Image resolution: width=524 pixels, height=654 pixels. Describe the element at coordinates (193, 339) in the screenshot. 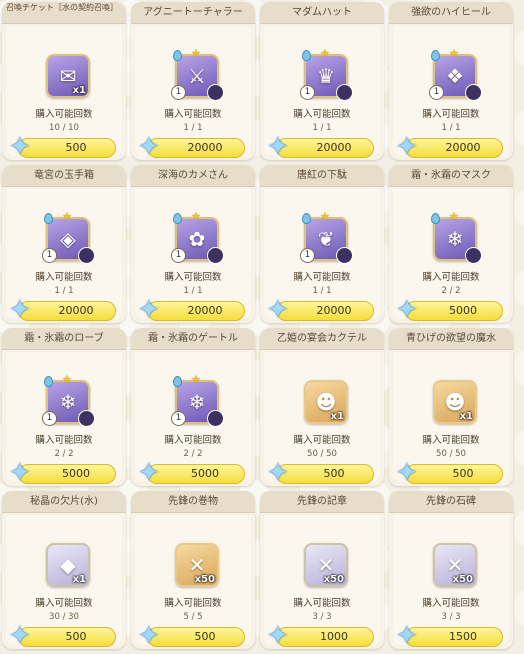

I see `item-title: 霜・氷霜のゲートル` at that location.